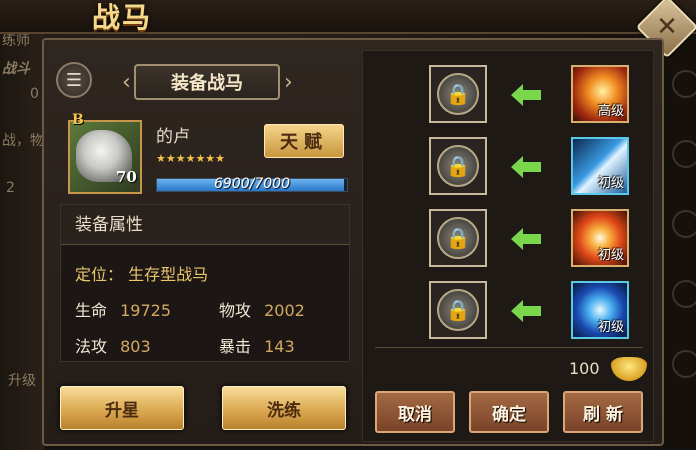 The height and width of the screenshot is (450, 696). I want to click on menu-button: ☰, so click(74, 80).